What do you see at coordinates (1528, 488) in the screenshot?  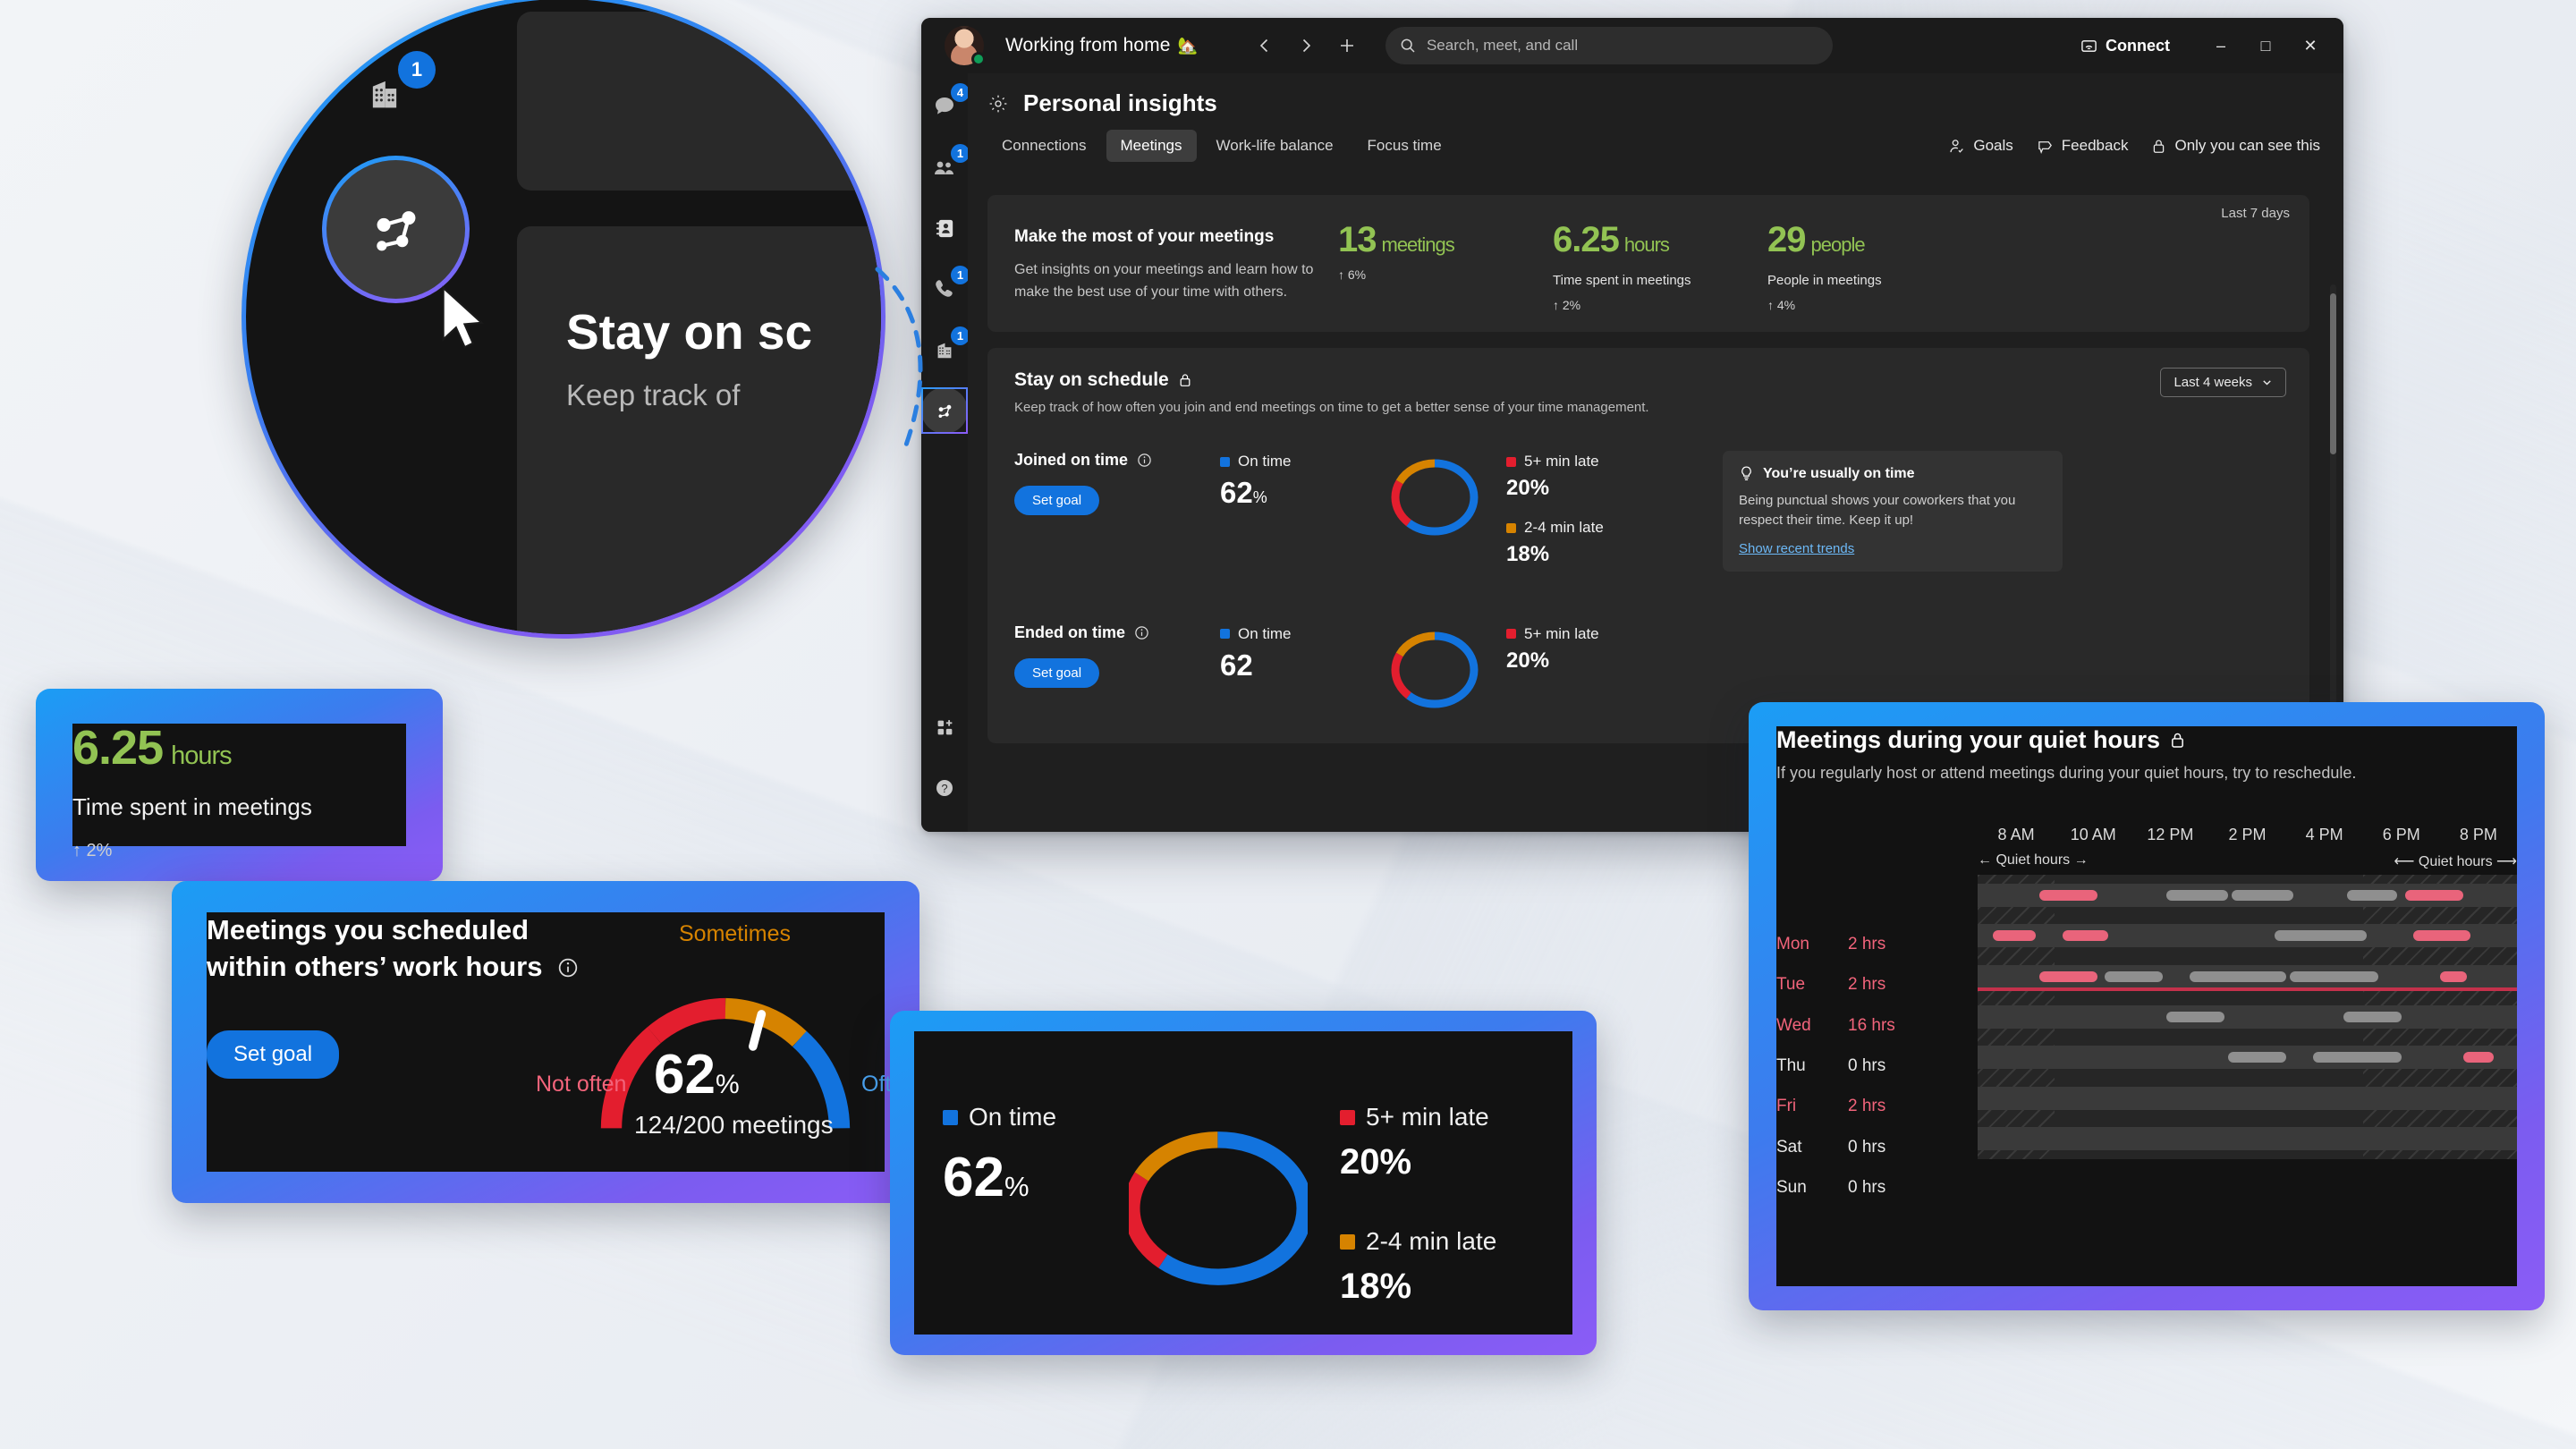 I see `joined-late5-value: 20%` at bounding box center [1528, 488].